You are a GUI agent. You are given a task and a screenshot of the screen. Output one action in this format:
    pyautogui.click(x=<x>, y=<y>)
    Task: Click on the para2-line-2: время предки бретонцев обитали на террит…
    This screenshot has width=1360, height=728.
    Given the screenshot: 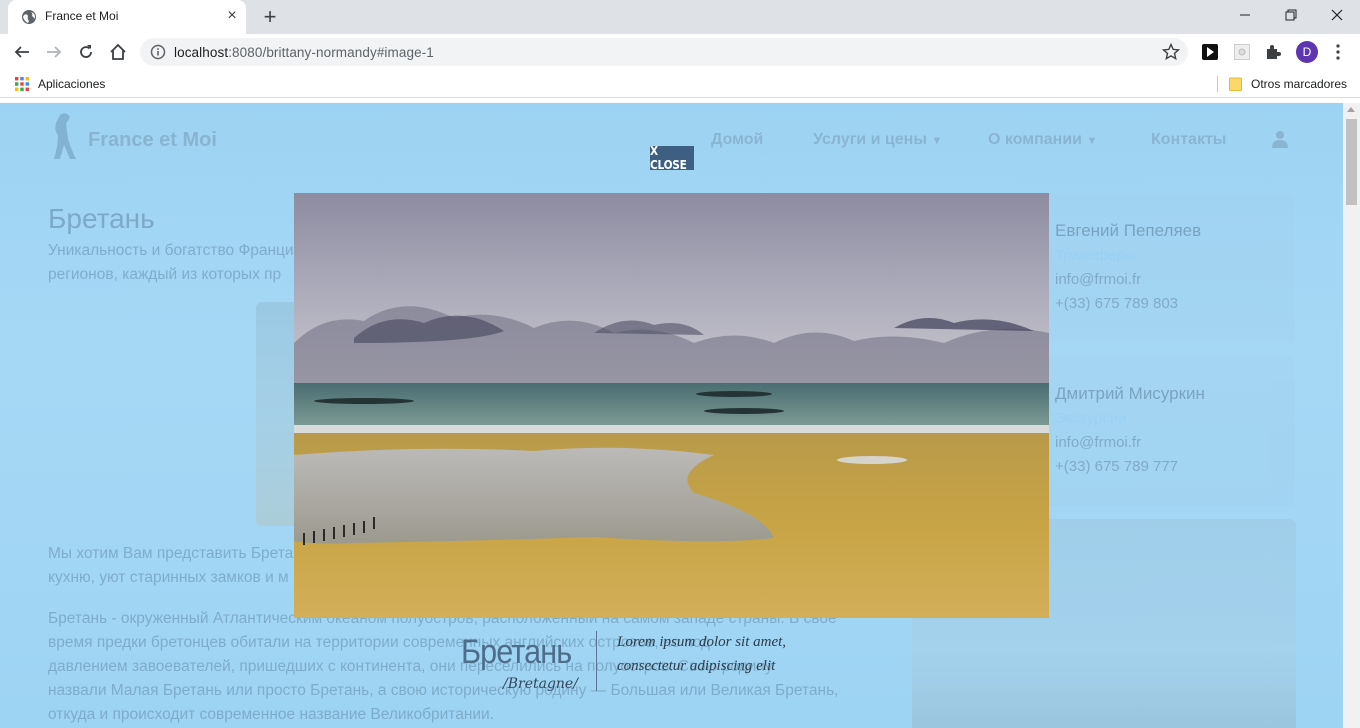 What is the action you would take?
    pyautogui.click(x=379, y=642)
    